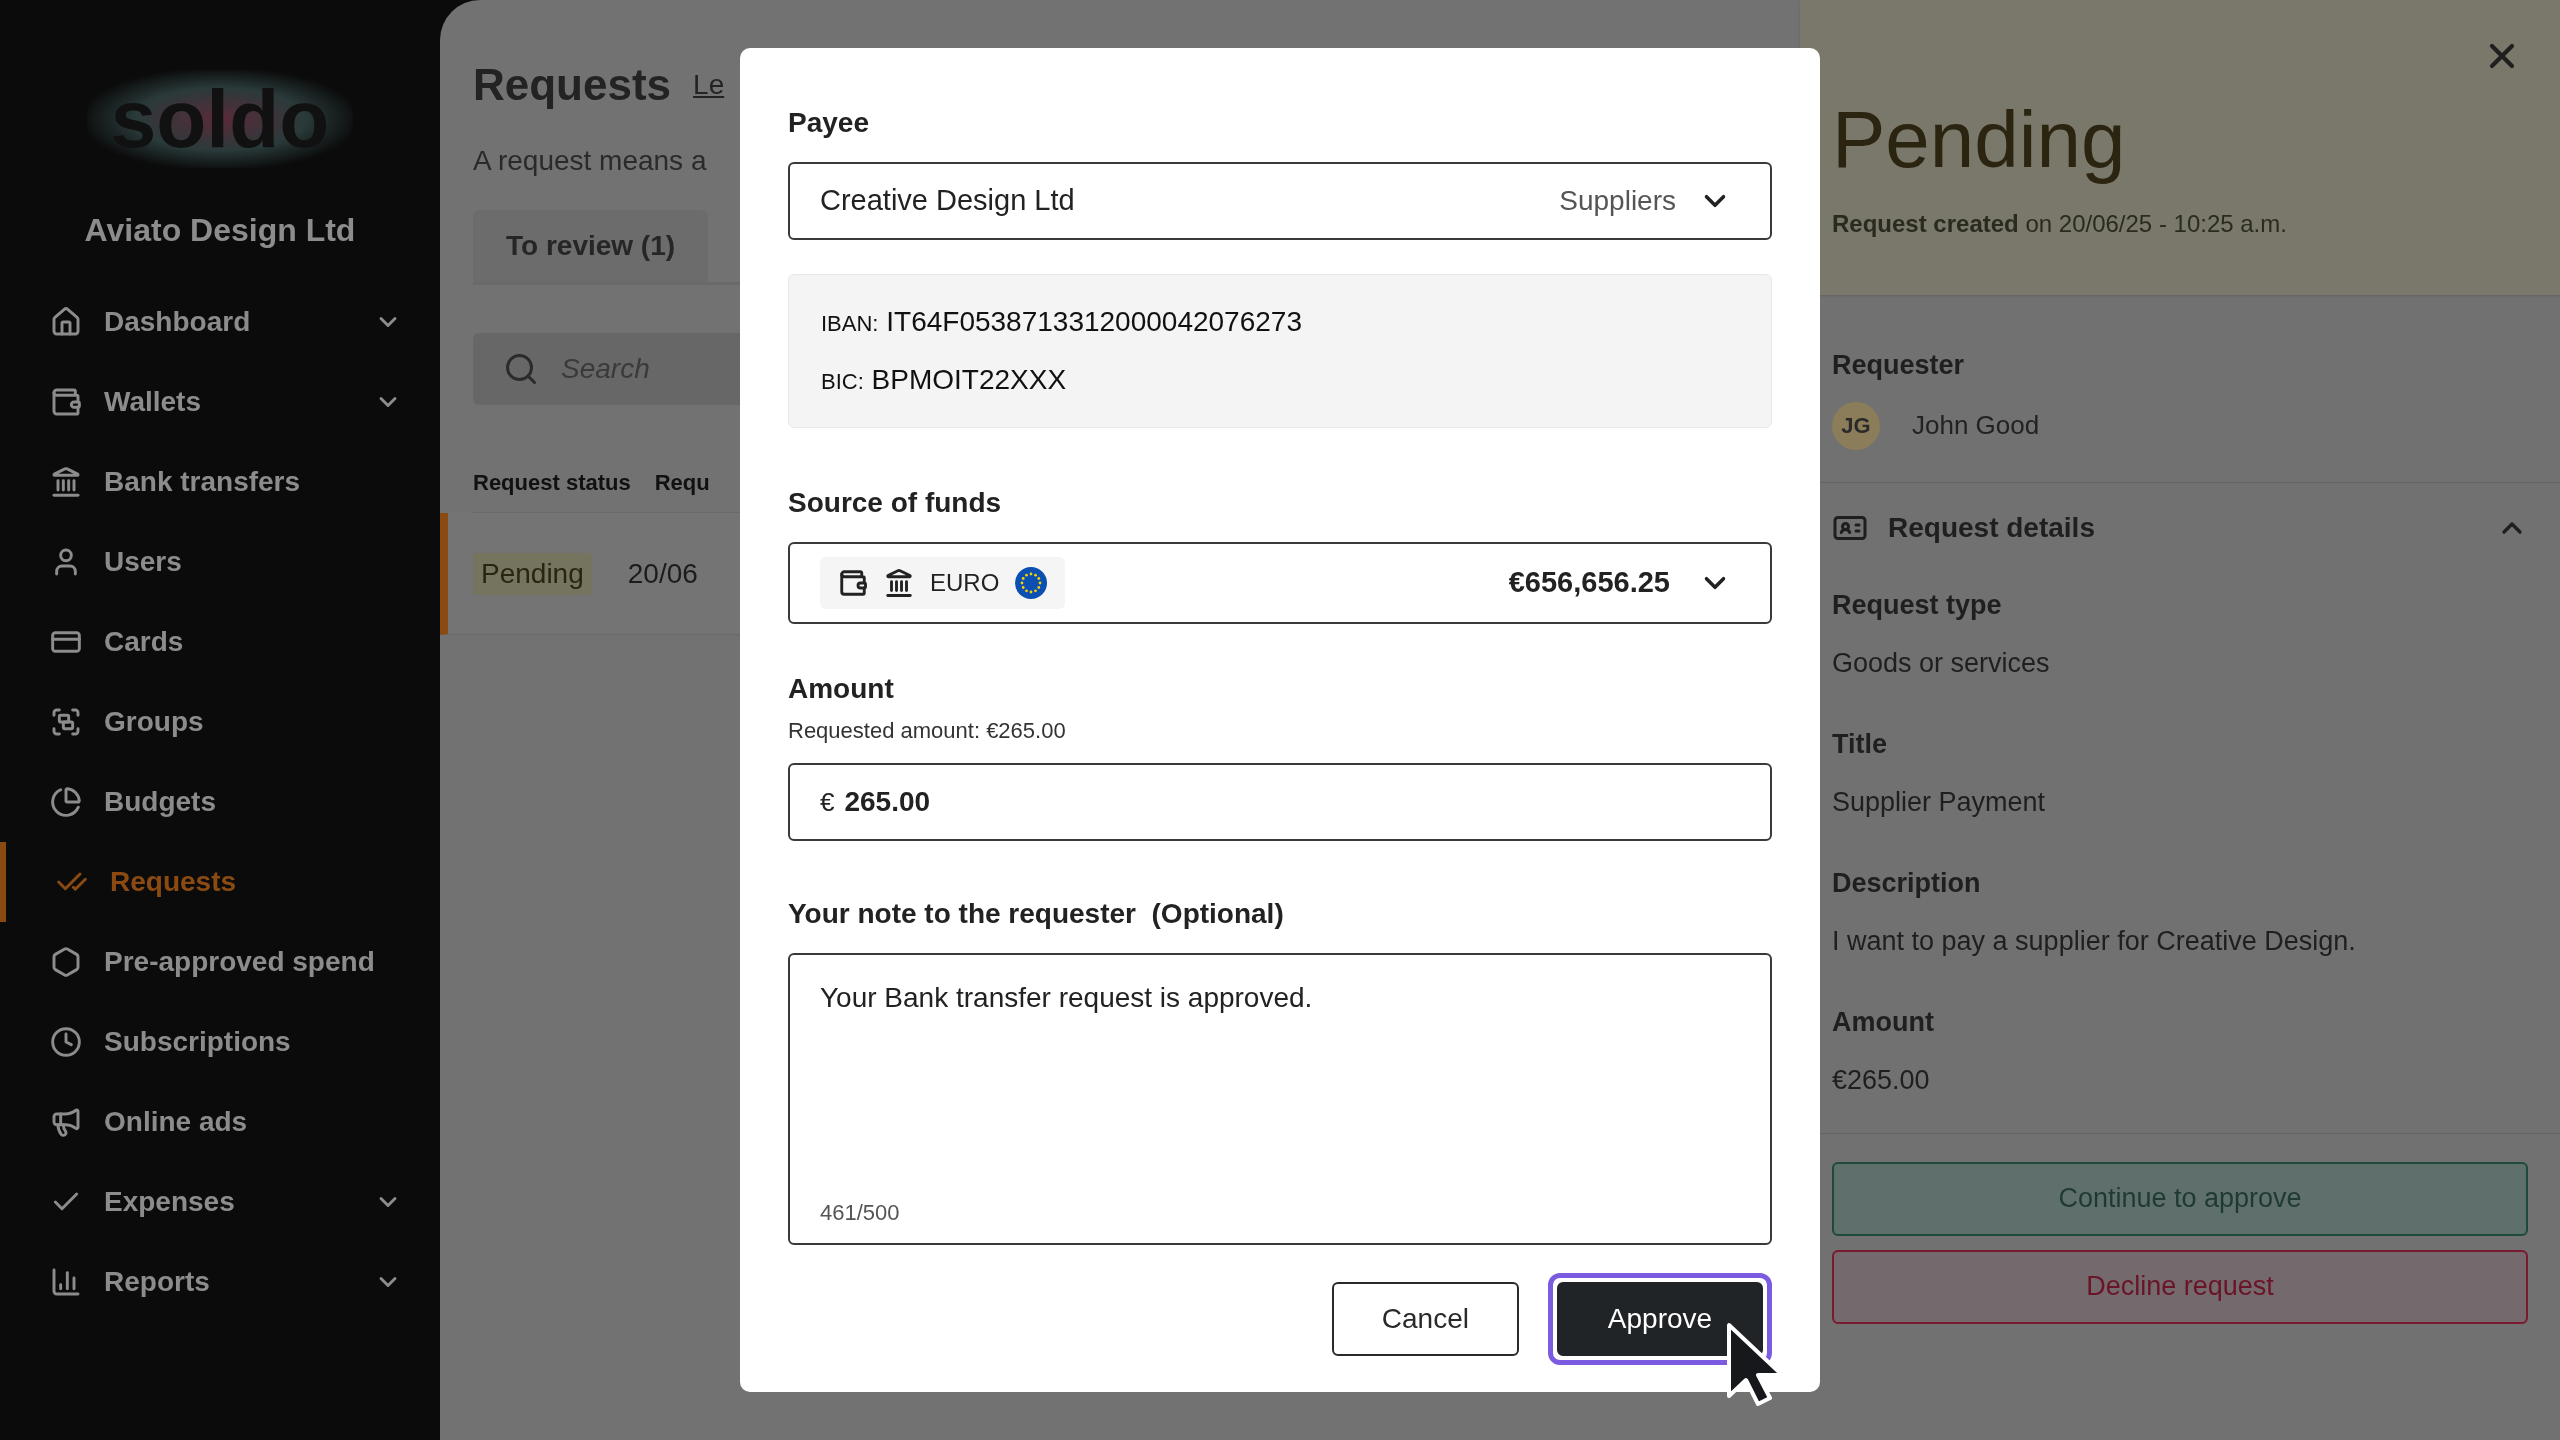 The height and width of the screenshot is (1440, 2560). I want to click on field-label: Description, so click(1907, 883).